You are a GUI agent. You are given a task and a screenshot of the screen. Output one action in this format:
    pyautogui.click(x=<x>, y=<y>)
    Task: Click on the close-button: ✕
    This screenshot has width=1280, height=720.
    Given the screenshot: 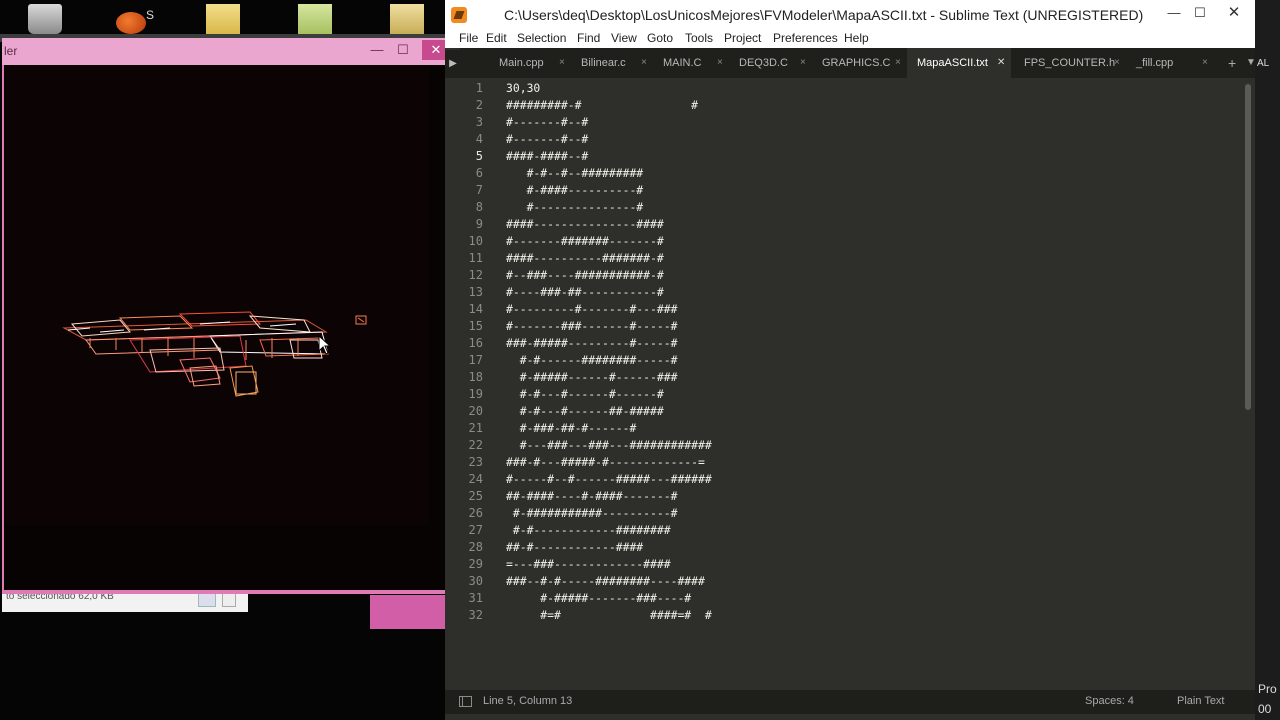 What is the action you would take?
    pyautogui.click(x=1234, y=14)
    